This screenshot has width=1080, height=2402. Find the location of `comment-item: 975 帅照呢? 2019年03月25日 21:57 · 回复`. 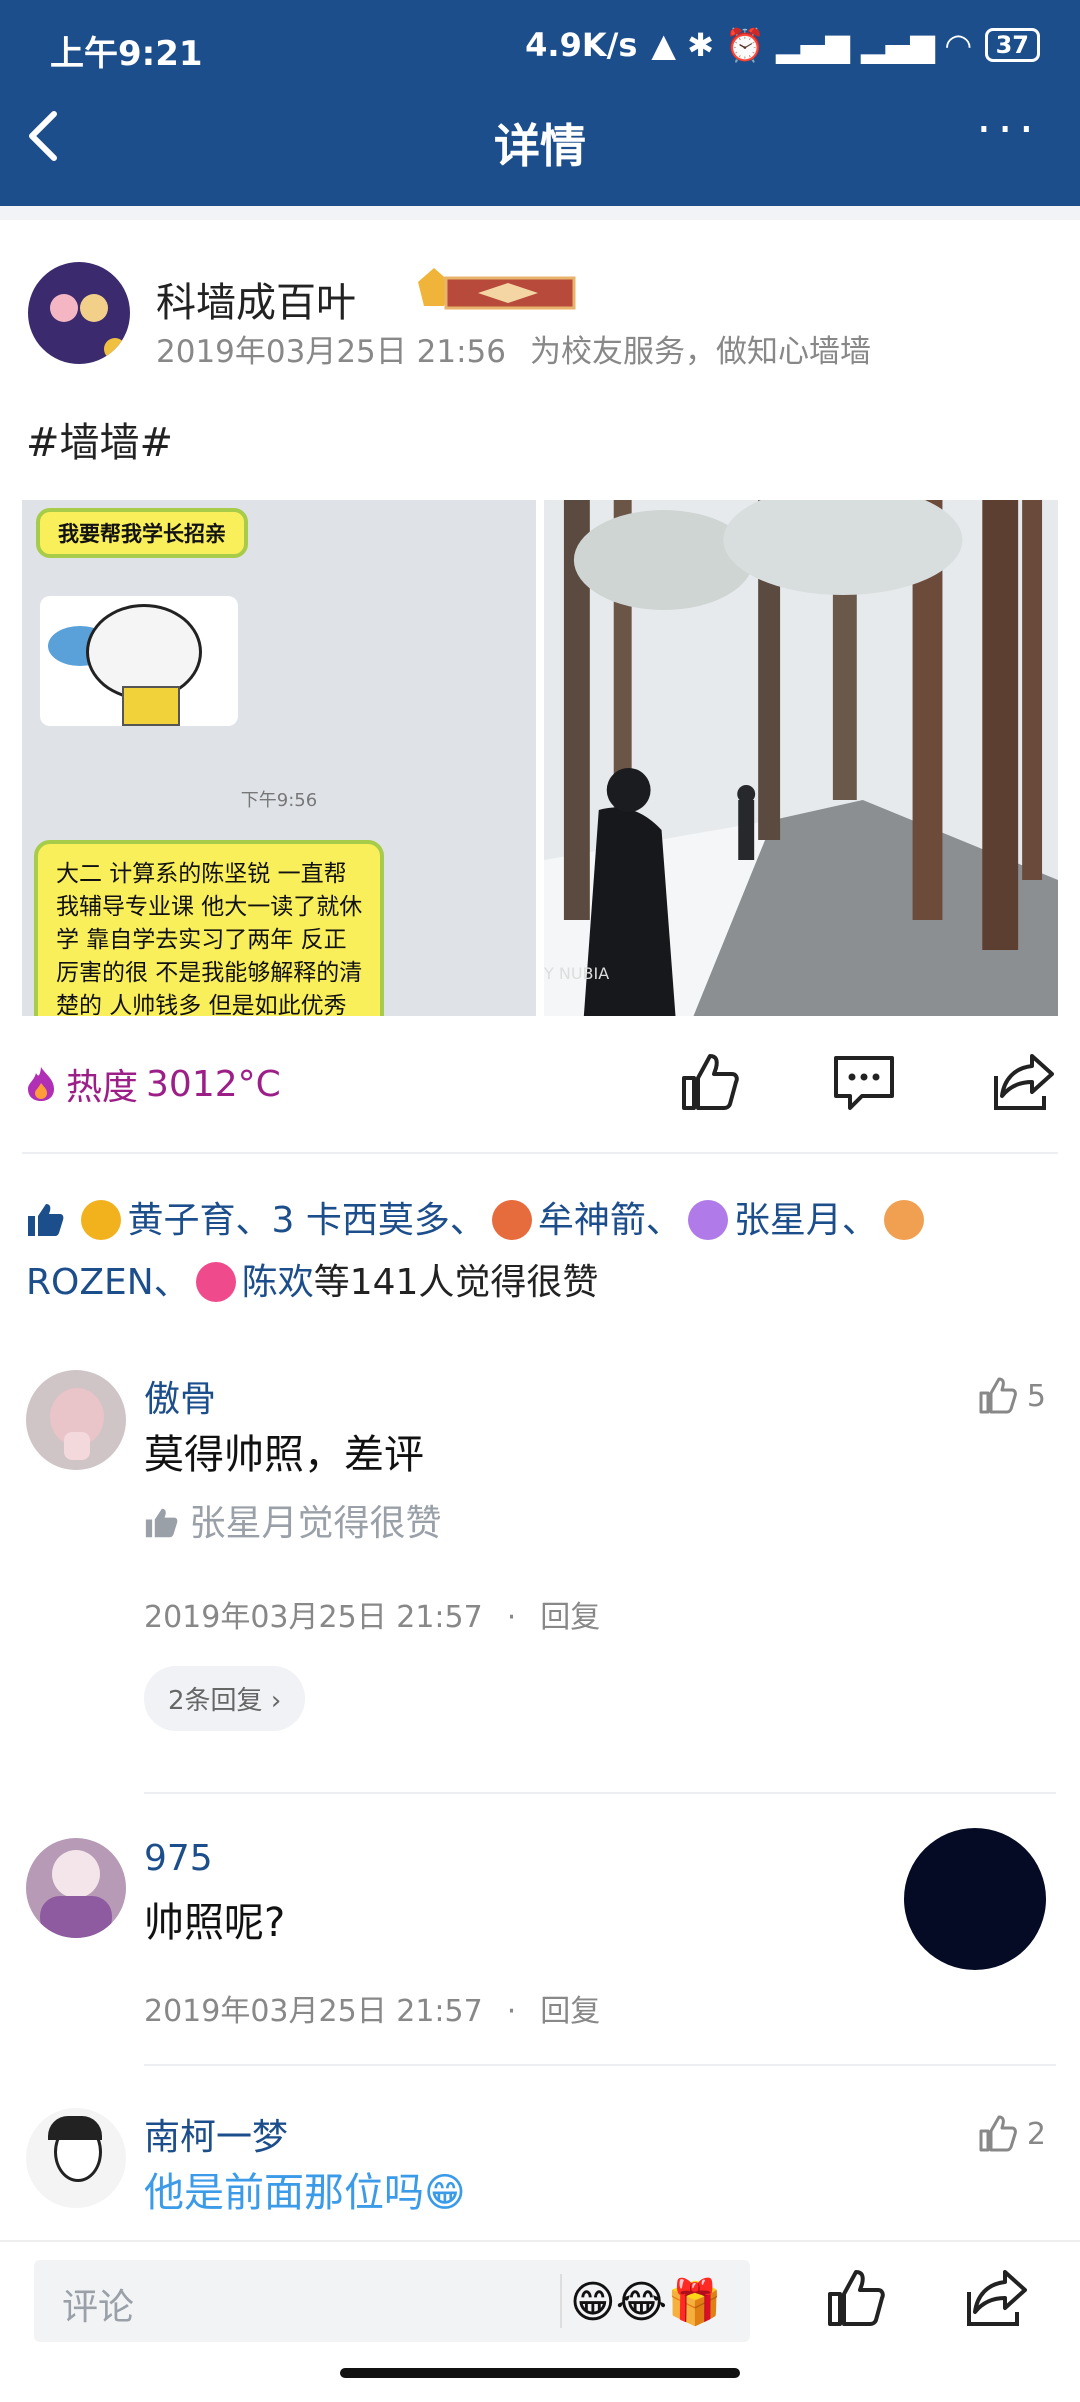

comment-item: 975 帅照呢? 2019年03月25日 21:57 · 回复 is located at coordinates (541, 1933).